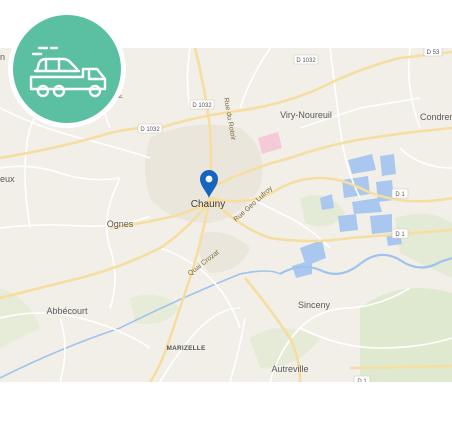 The width and height of the screenshot is (452, 433). What do you see at coordinates (67, 311) in the screenshot?
I see `place-label-abbecourt: Abbécourt` at bounding box center [67, 311].